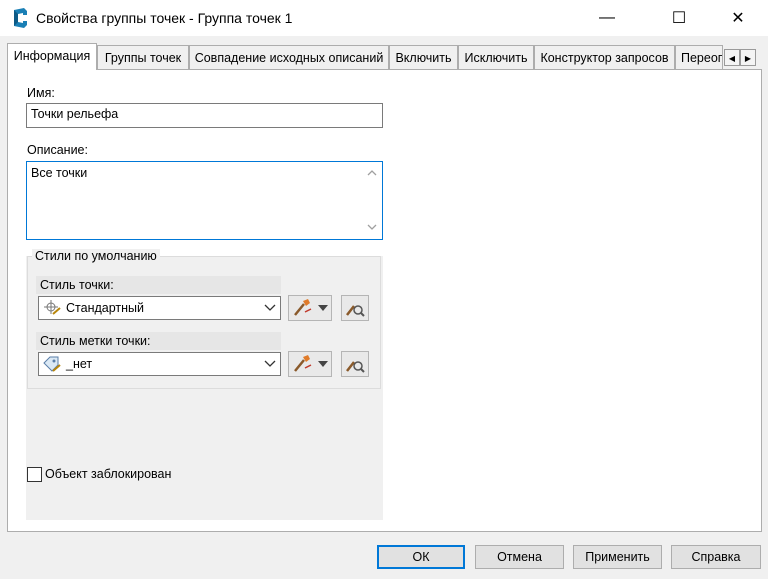 This screenshot has height=579, width=768. What do you see at coordinates (20, 18) in the screenshot?
I see `civil3d-app-icon` at bounding box center [20, 18].